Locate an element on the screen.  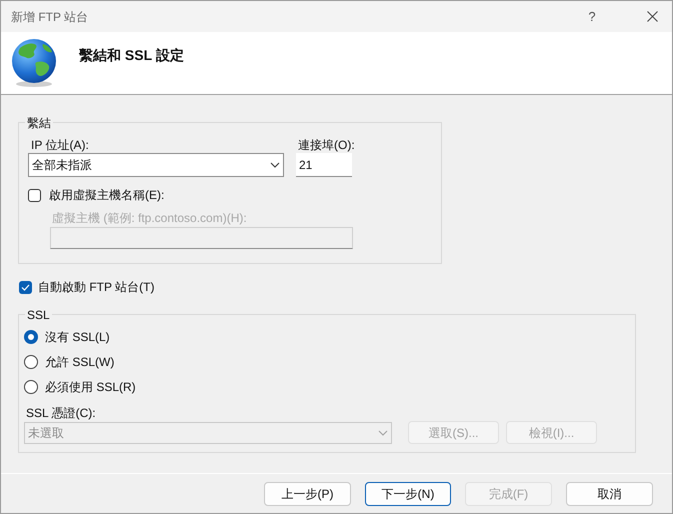
help-button: ? is located at coordinates (592, 16).